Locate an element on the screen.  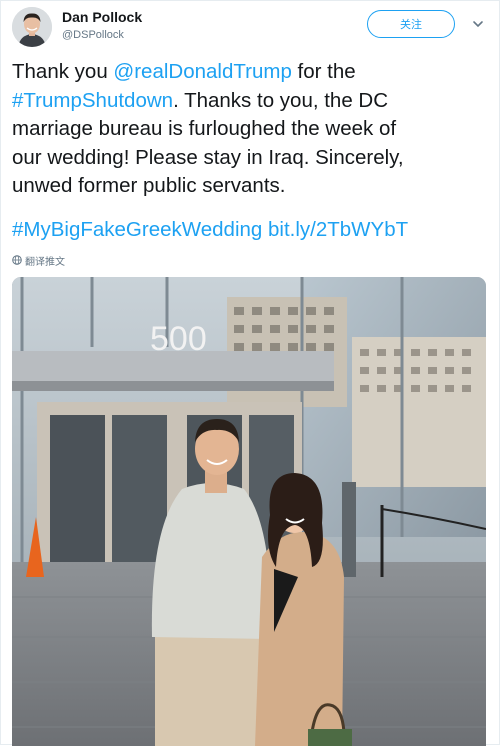
translate-tweet-link: 翻译推文 is located at coordinates (38, 260).